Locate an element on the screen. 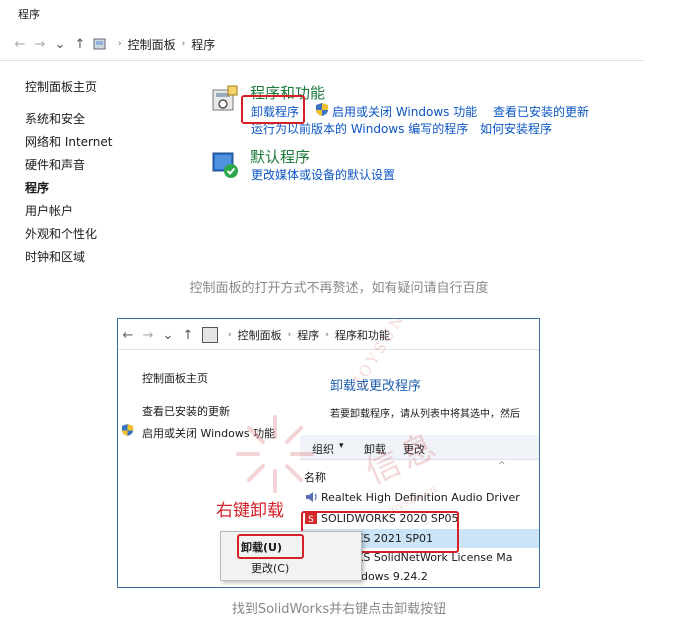 This screenshot has height=626, width=678. inner-breadcrumb-programs: 程序 is located at coordinates (308, 335).